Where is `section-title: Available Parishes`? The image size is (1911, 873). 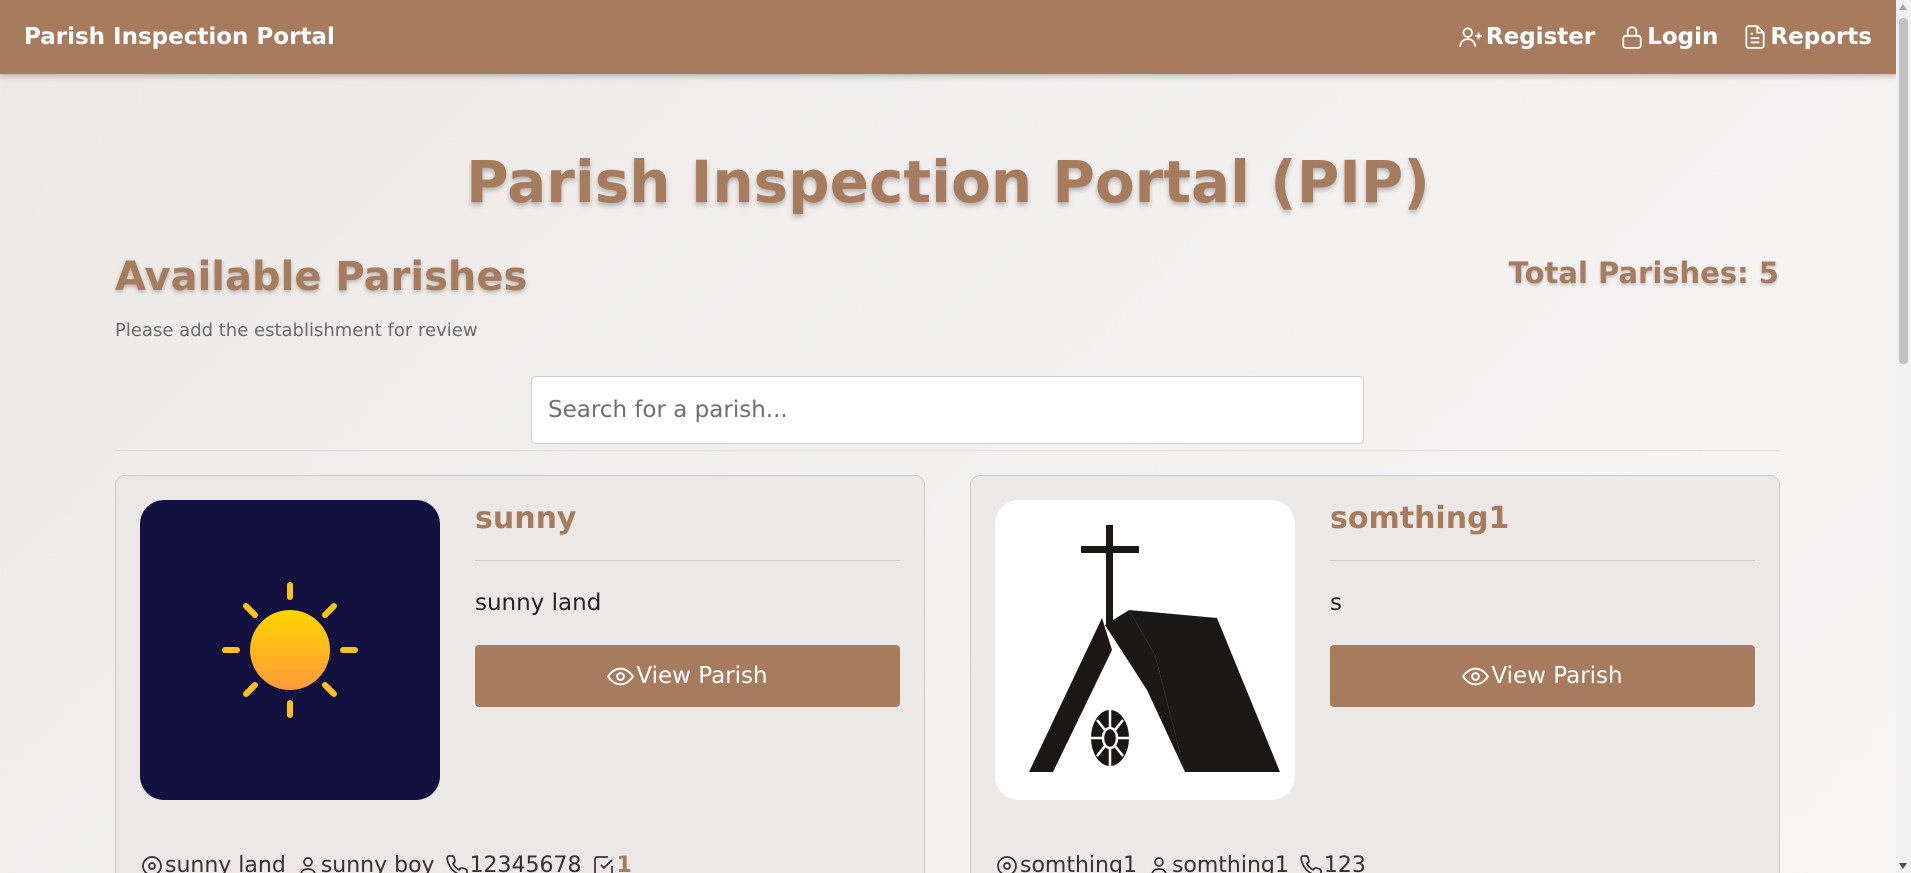
section-title: Available Parishes is located at coordinates (321, 277).